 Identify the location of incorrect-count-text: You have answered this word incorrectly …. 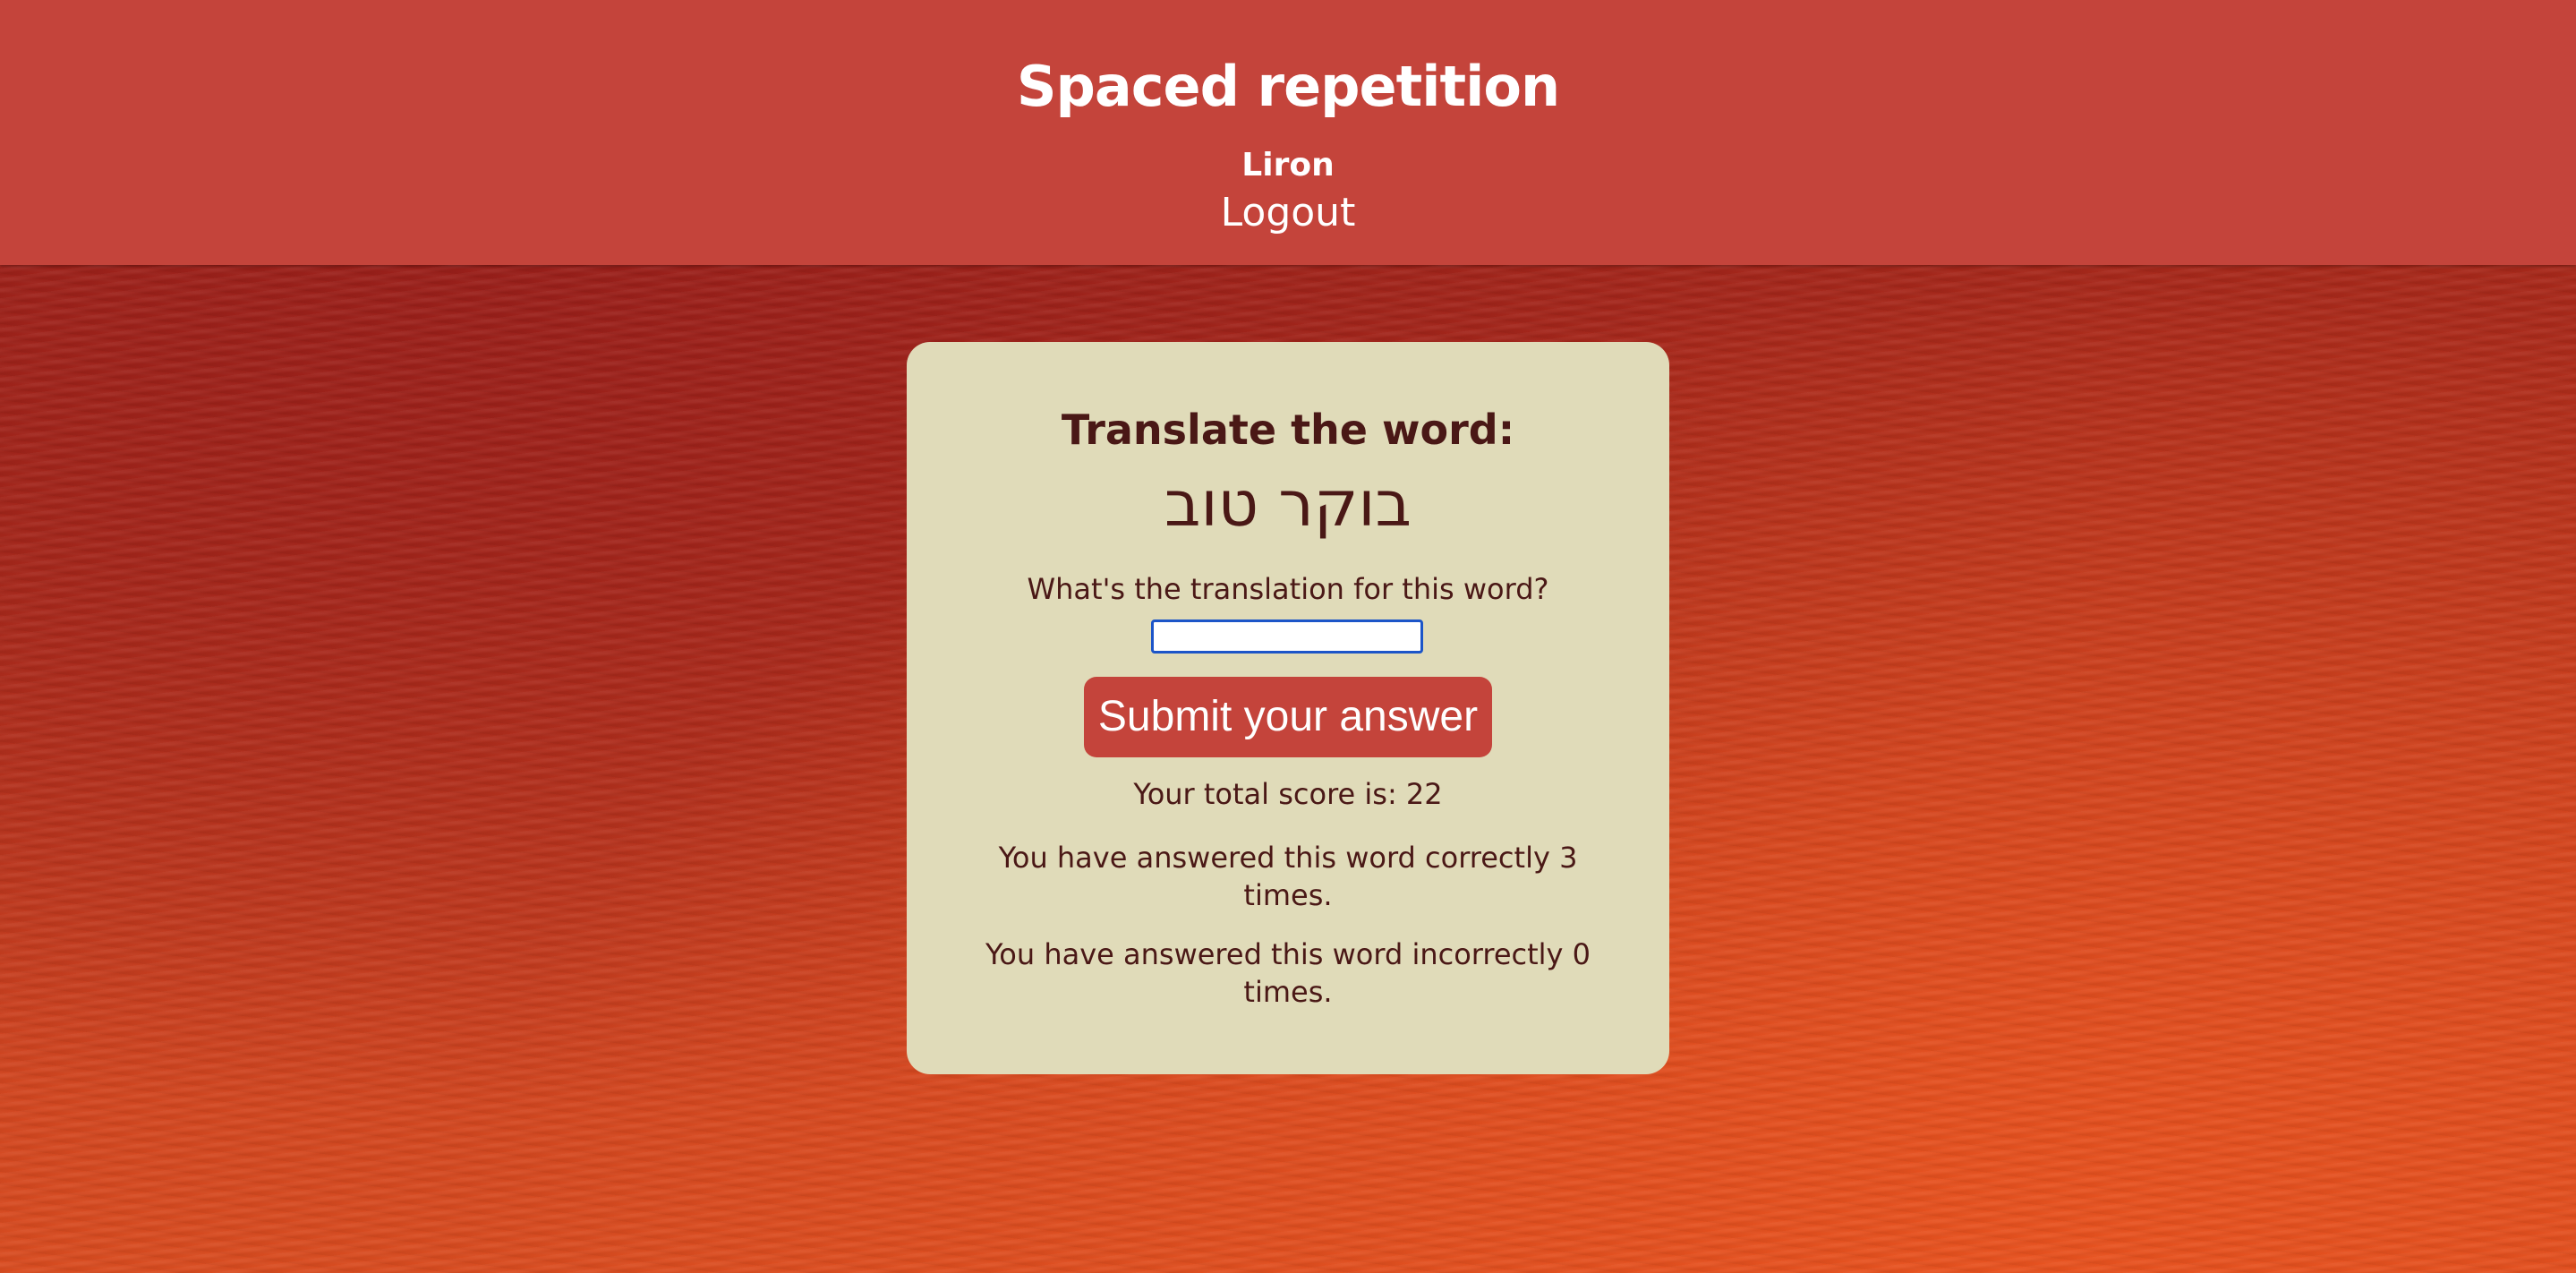
(1288, 973).